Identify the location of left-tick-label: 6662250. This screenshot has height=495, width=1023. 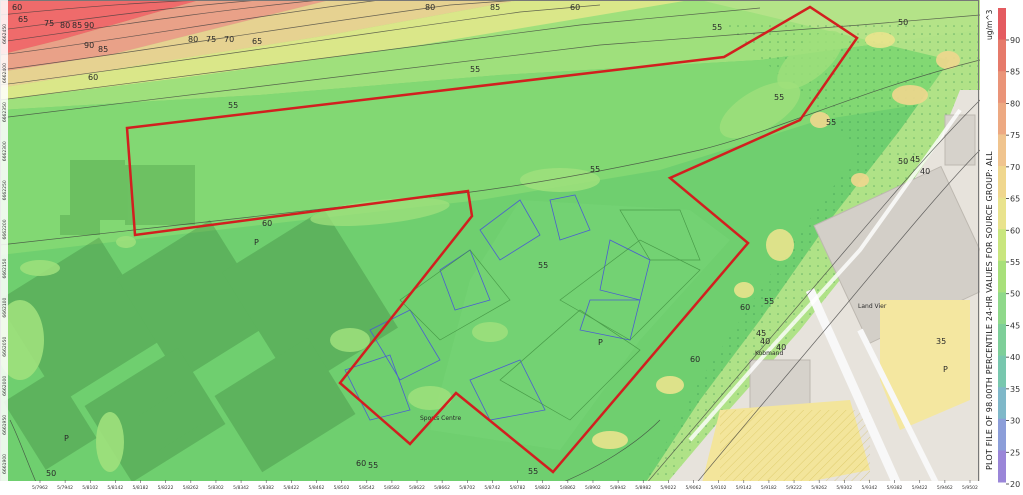
(5, 190).